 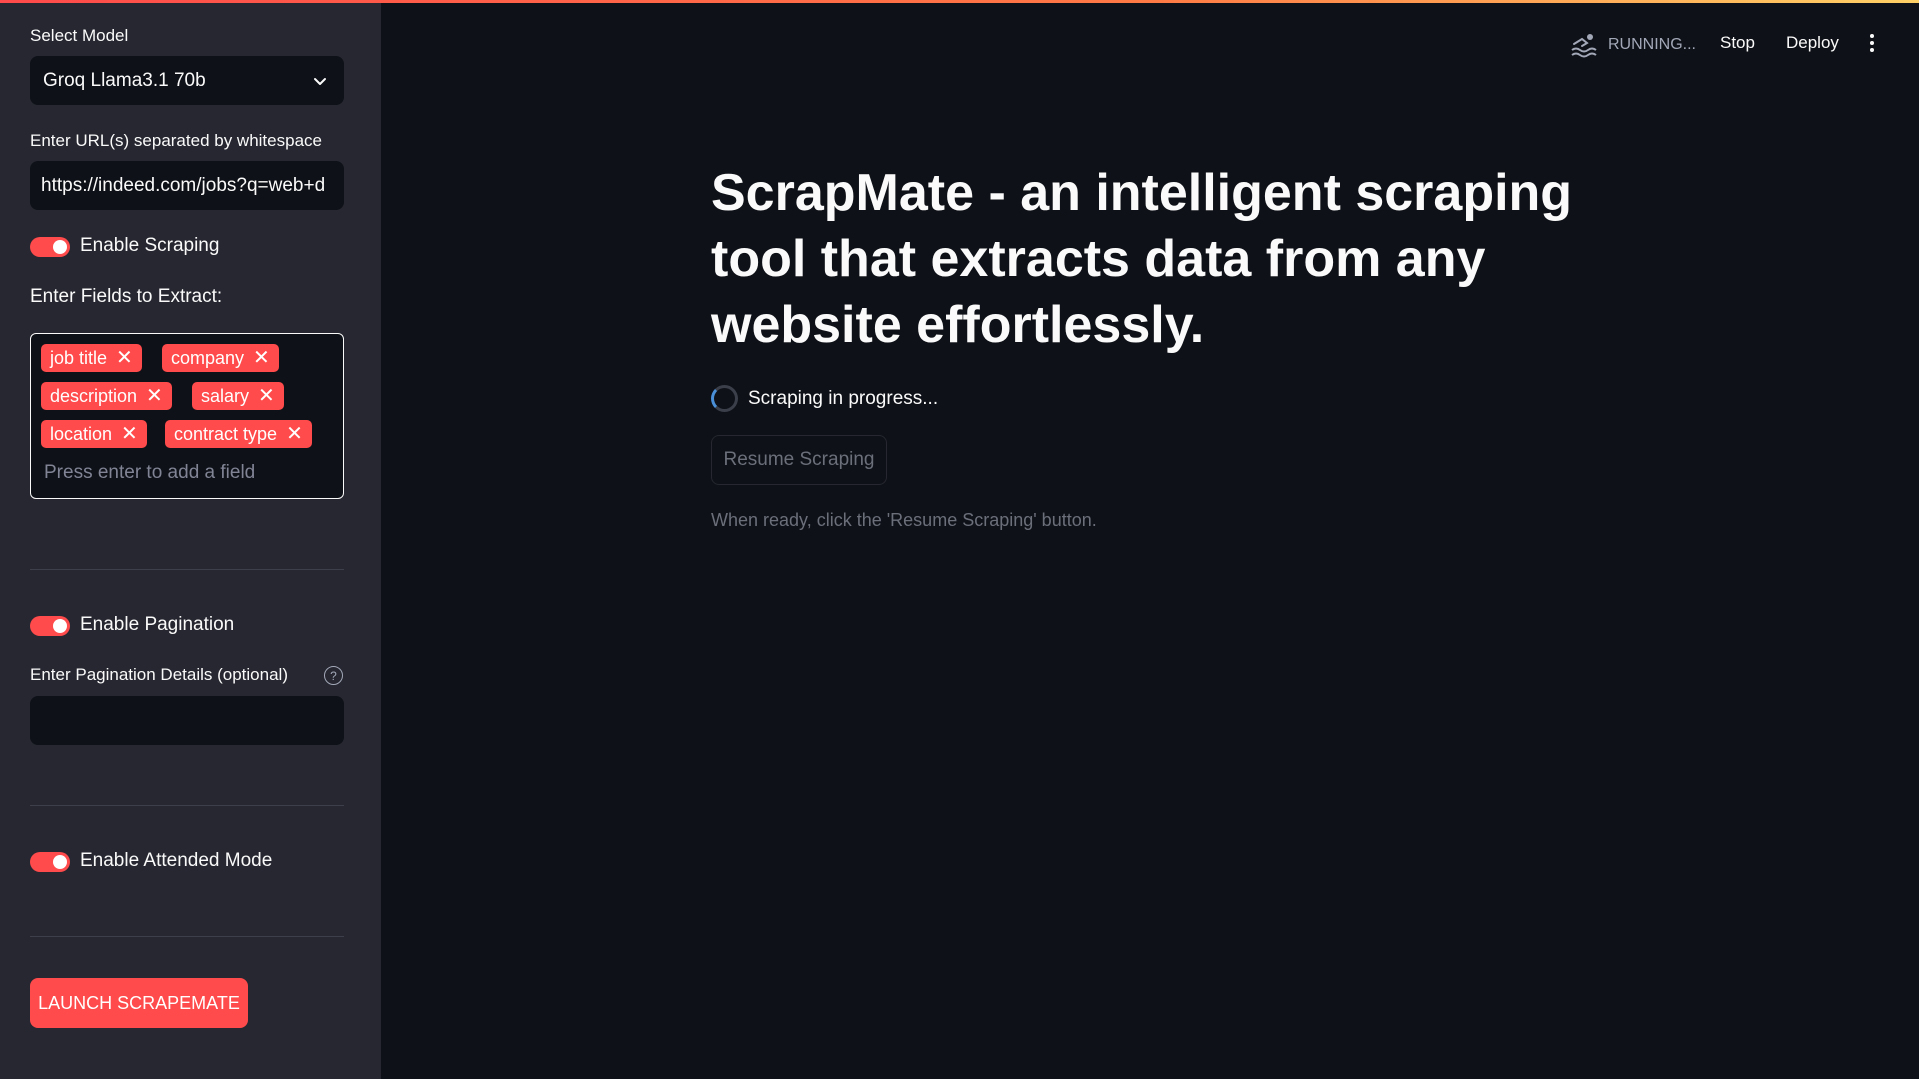 I want to click on enable-attended-toggle, so click(x=50, y=862).